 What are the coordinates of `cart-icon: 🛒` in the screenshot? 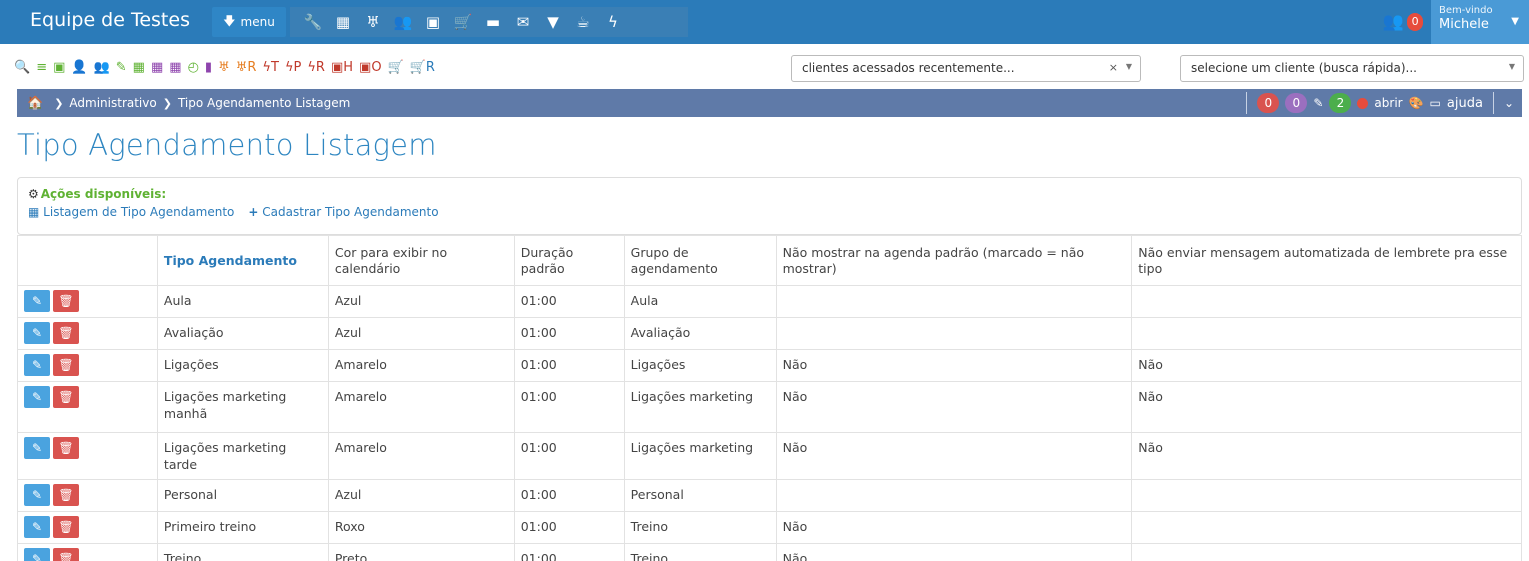 It's located at (463, 22).